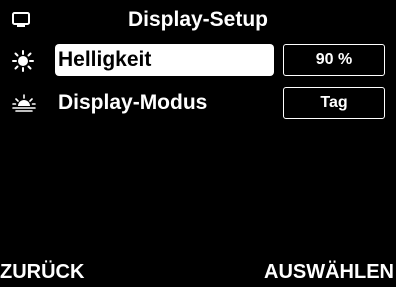  Describe the element at coordinates (329, 272) in the screenshot. I see `select-softkey: AUSWÄHLEN` at that location.